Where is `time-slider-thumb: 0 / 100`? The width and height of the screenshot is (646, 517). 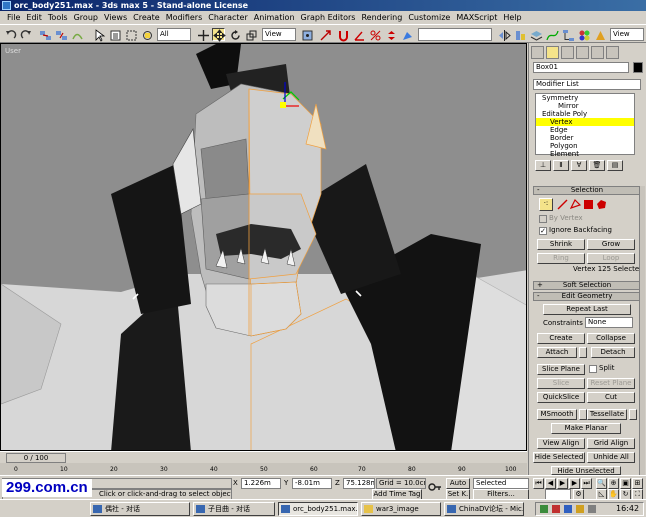 time-slider-thumb: 0 / 100 is located at coordinates (36, 458).